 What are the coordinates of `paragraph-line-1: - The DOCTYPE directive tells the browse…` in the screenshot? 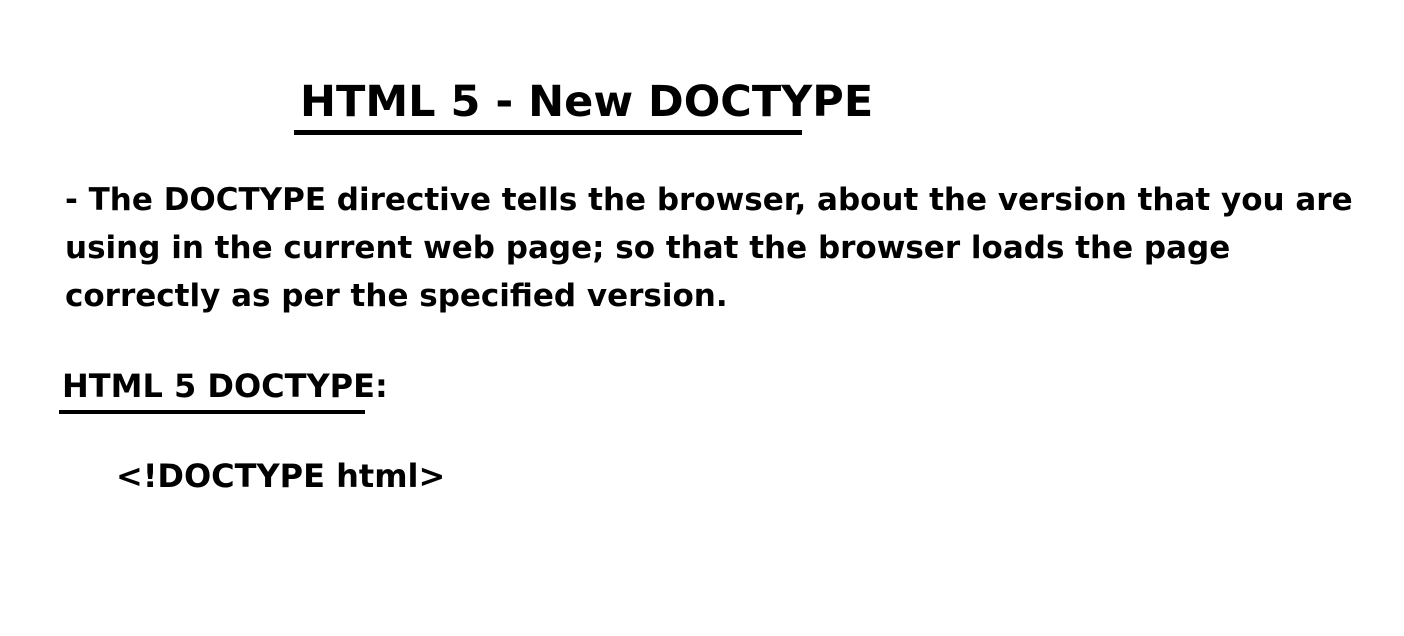 It's located at (709, 200).